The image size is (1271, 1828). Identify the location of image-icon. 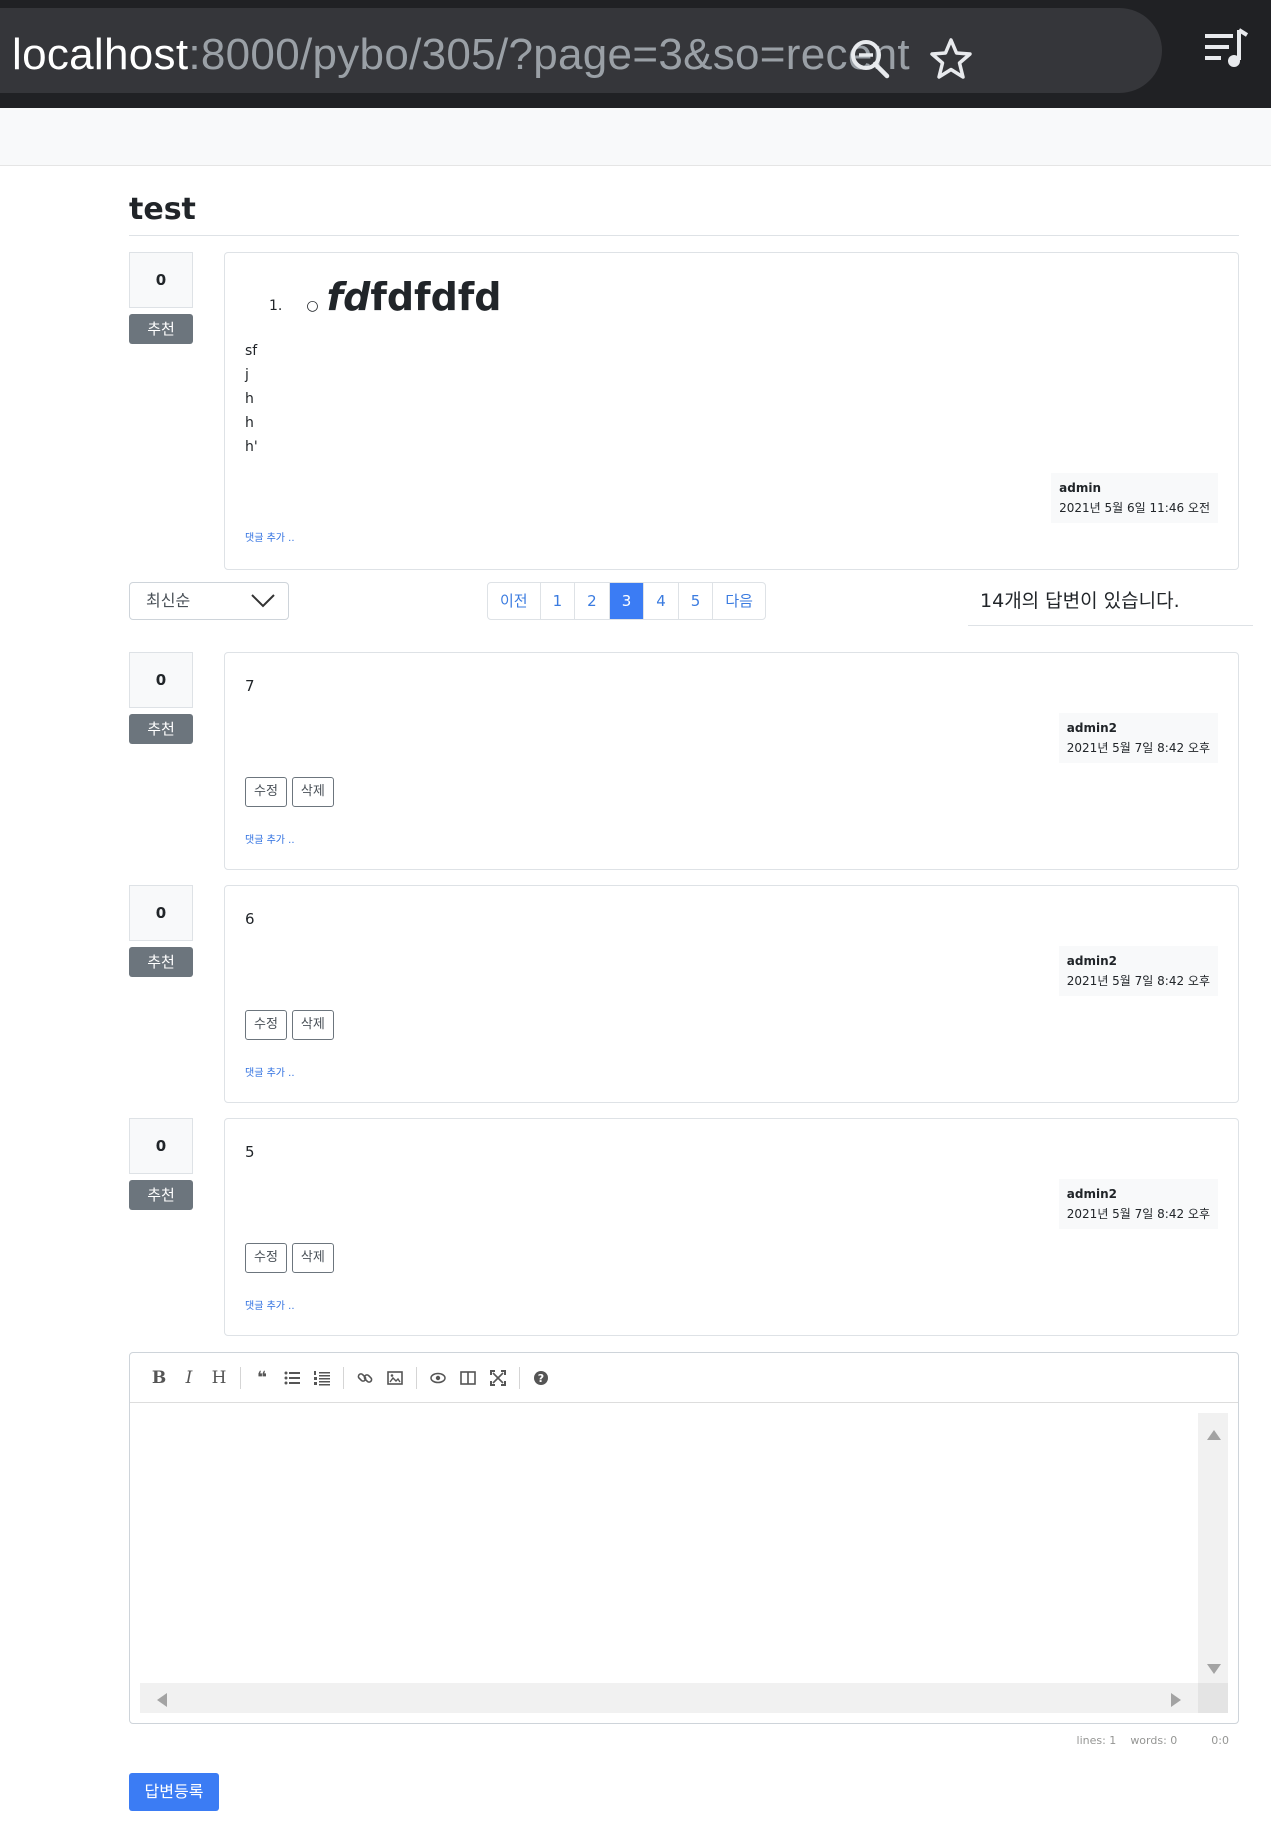
(395, 1378).